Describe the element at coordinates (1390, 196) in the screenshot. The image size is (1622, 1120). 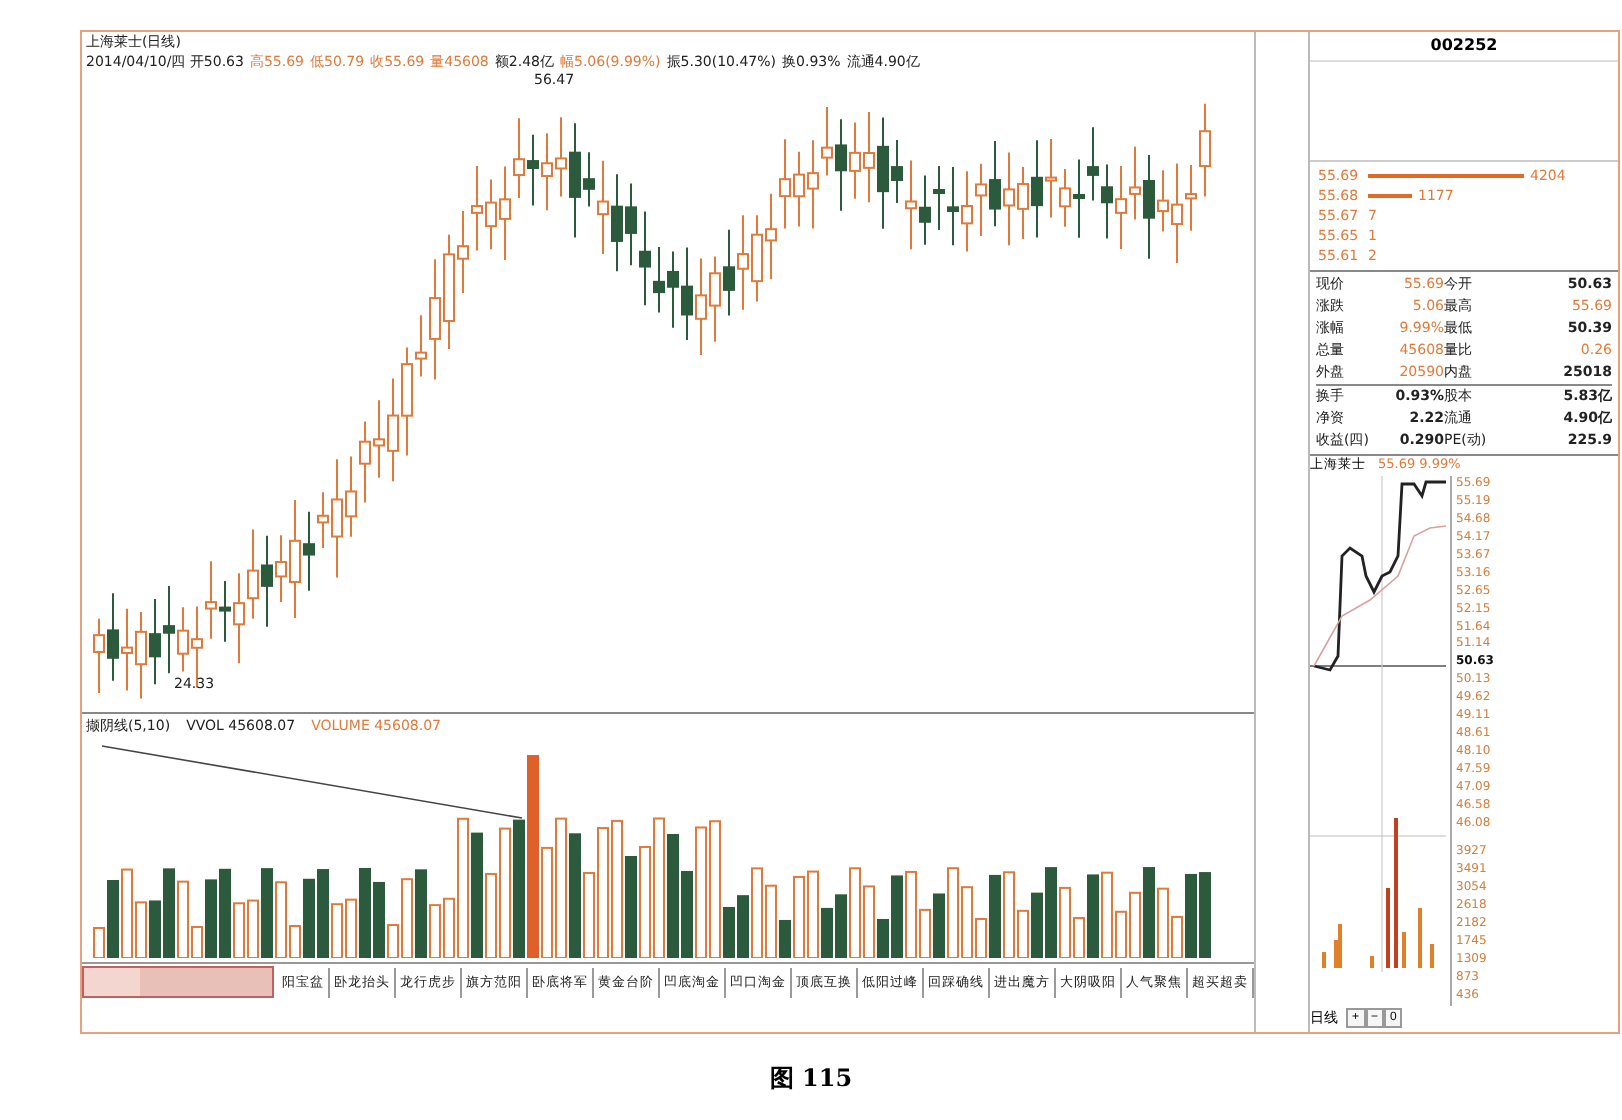
I see `volume-bar` at that location.